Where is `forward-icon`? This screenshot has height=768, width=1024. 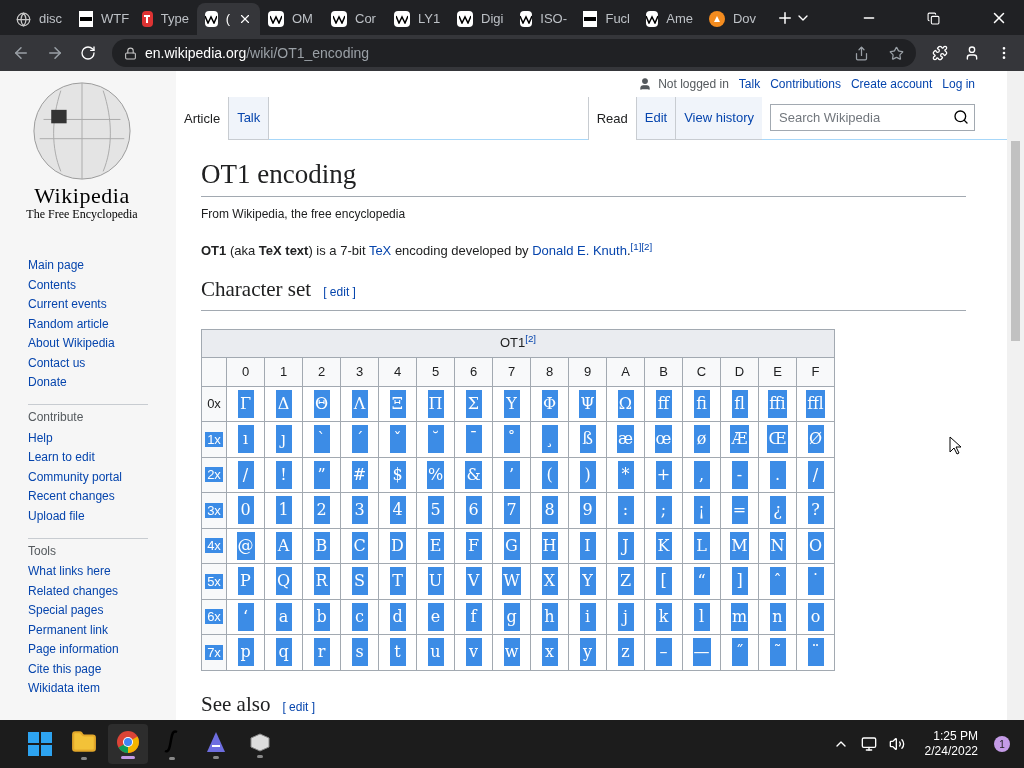 forward-icon is located at coordinates (55, 53).